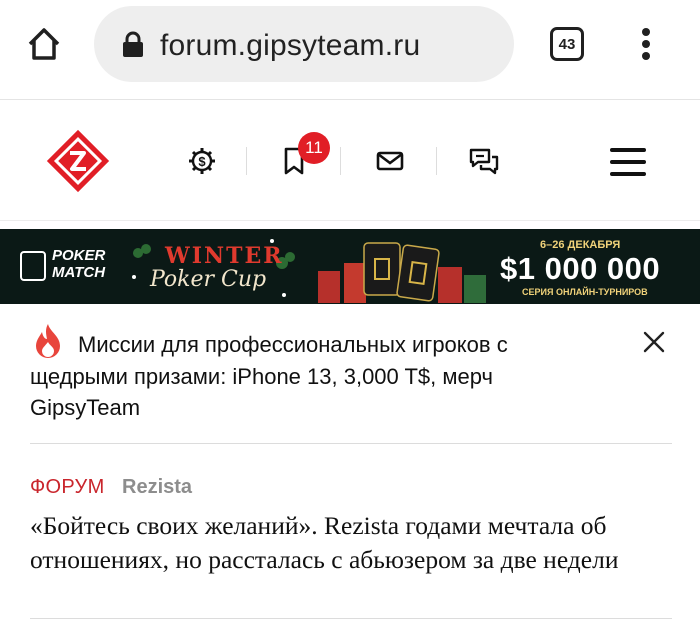 The width and height of the screenshot is (700, 622). Describe the element at coordinates (67, 487) in the screenshot. I see `article-category-link: ФОРУМ` at that location.